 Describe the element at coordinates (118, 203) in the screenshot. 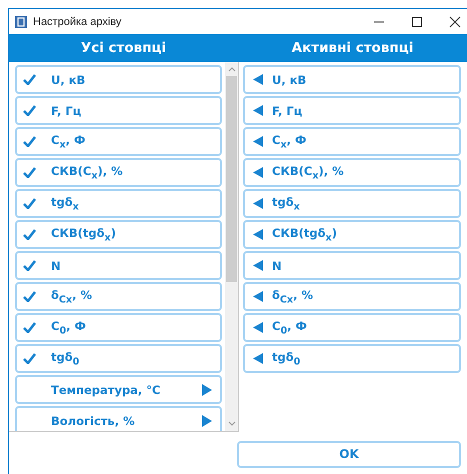

I see `column-item: tgδ$_{x}$` at that location.